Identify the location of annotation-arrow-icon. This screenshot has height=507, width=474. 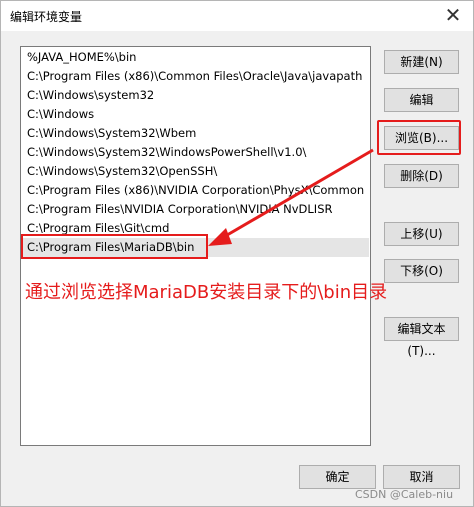
(291, 197).